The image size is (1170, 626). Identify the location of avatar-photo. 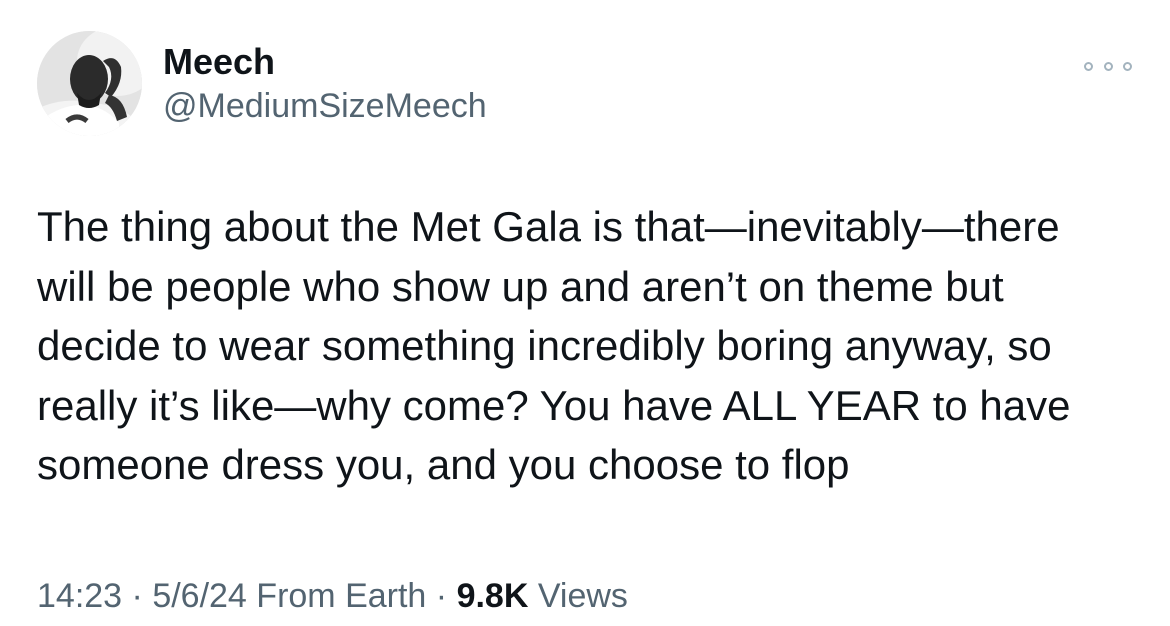
(89, 83).